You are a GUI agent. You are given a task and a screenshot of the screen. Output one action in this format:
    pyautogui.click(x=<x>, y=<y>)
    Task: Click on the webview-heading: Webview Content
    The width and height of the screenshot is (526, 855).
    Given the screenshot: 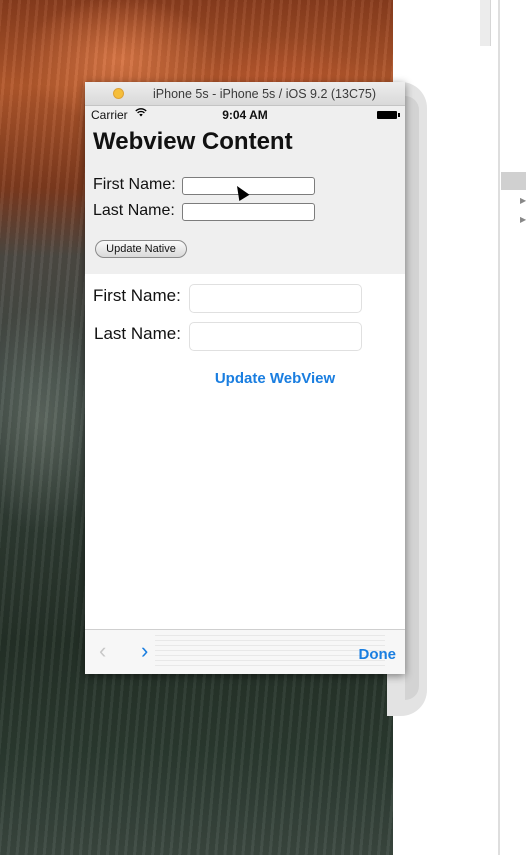 What is the action you would take?
    pyautogui.click(x=193, y=141)
    